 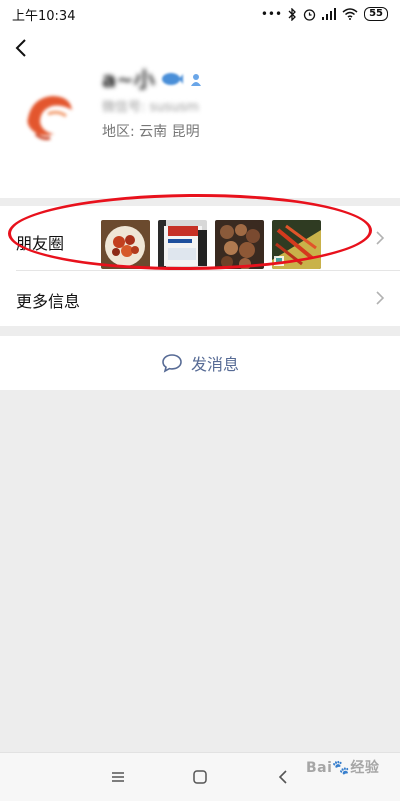 What do you see at coordinates (118, 777) in the screenshot?
I see `menu-icon` at bounding box center [118, 777].